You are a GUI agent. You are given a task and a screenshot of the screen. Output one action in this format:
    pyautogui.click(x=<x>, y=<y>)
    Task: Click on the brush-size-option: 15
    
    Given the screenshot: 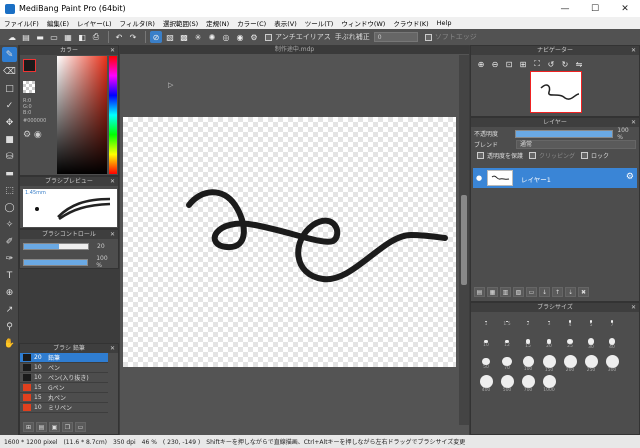 What is the action you would take?
    pyautogui.click(x=528, y=344)
    